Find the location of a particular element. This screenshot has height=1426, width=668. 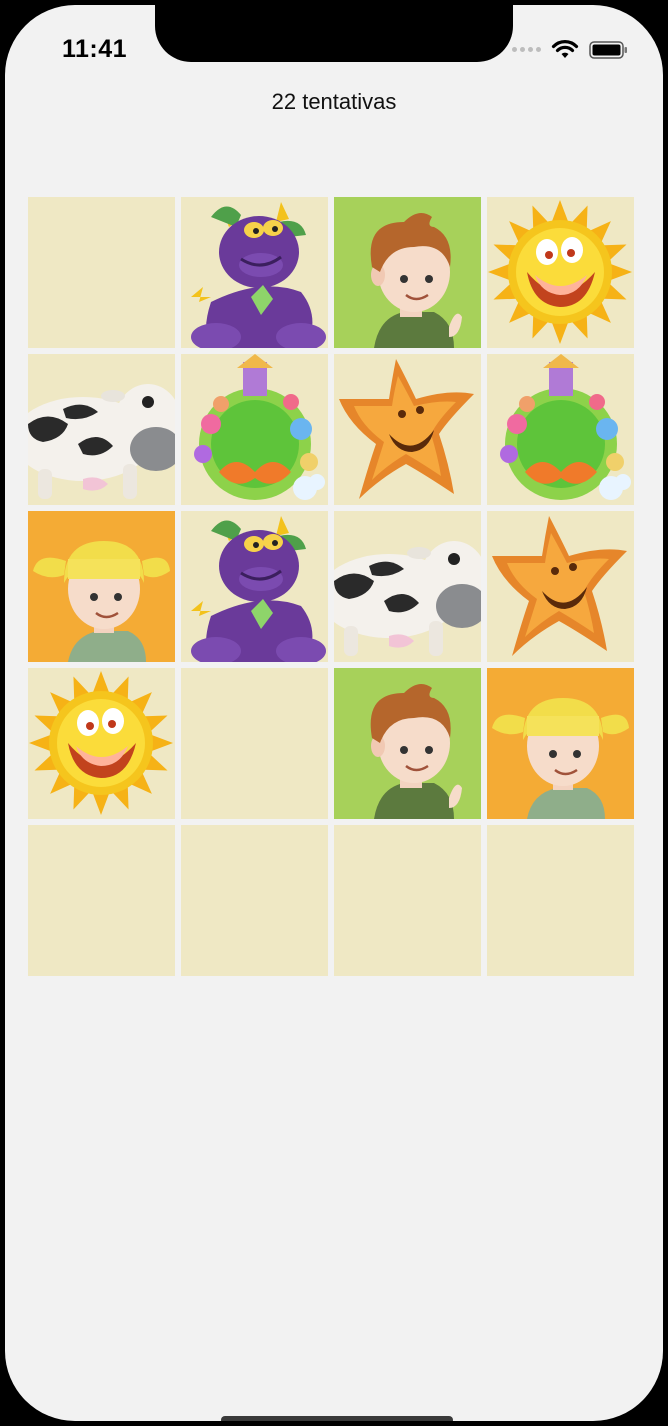

status-icons is located at coordinates (570, 49).